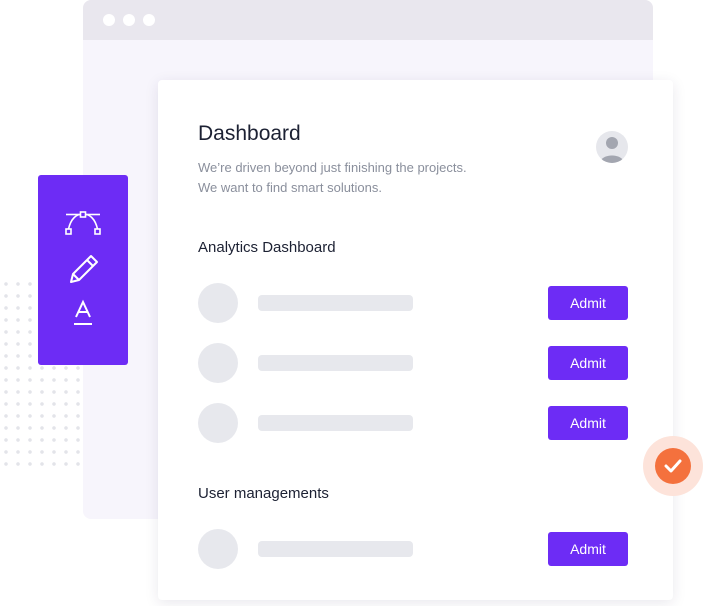  I want to click on user-avatar, so click(612, 147).